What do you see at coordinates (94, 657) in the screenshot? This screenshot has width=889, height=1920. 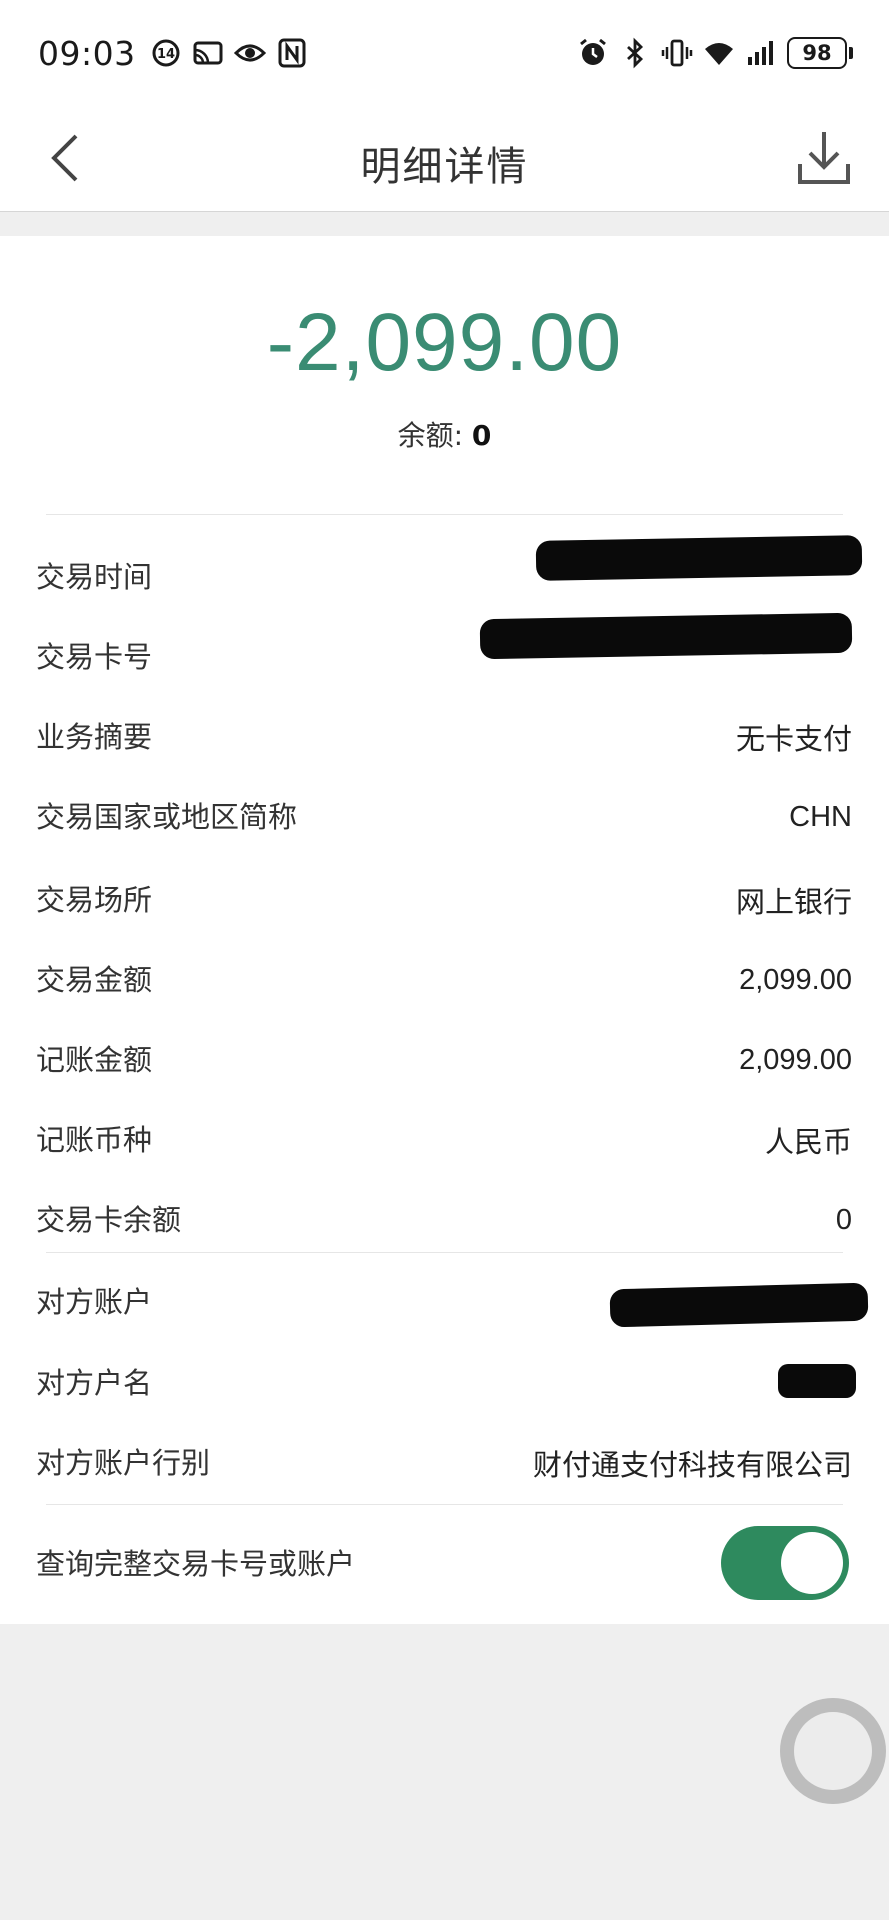 I see `detail-label: 交易卡号` at bounding box center [94, 657].